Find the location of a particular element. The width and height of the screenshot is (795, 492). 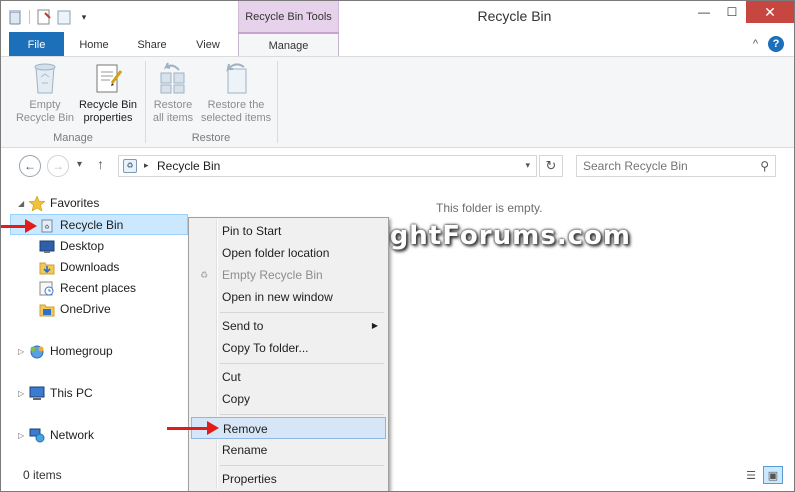

empty-folder-message: This folder is empty. is located at coordinates (489, 208).